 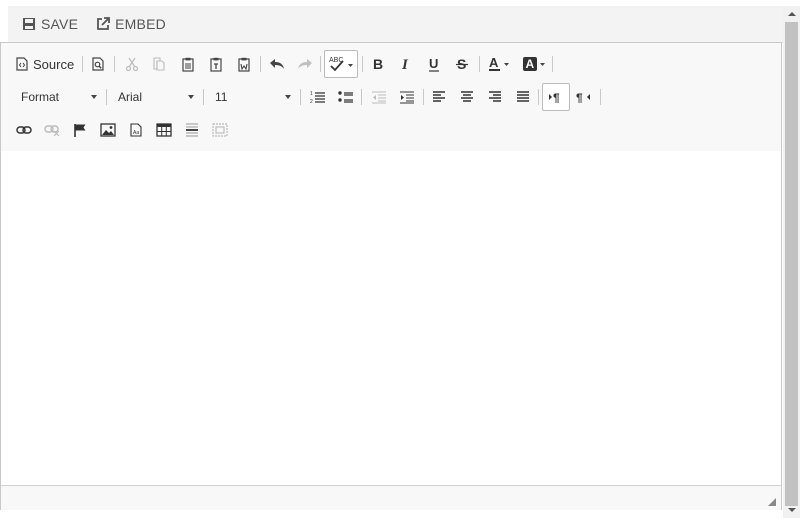 I want to click on image-icon, so click(x=108, y=130).